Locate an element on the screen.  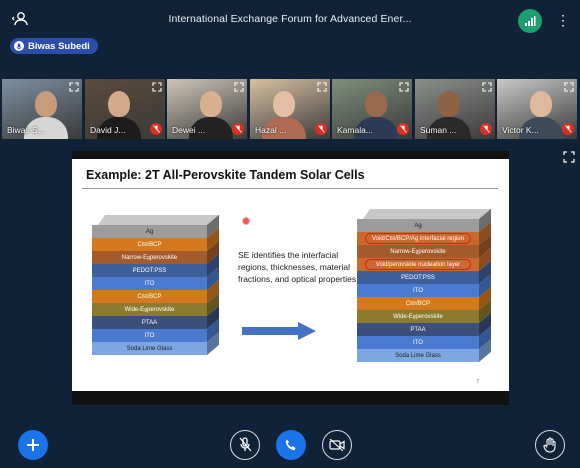
leave-audio-button is located at coordinates (291, 445).